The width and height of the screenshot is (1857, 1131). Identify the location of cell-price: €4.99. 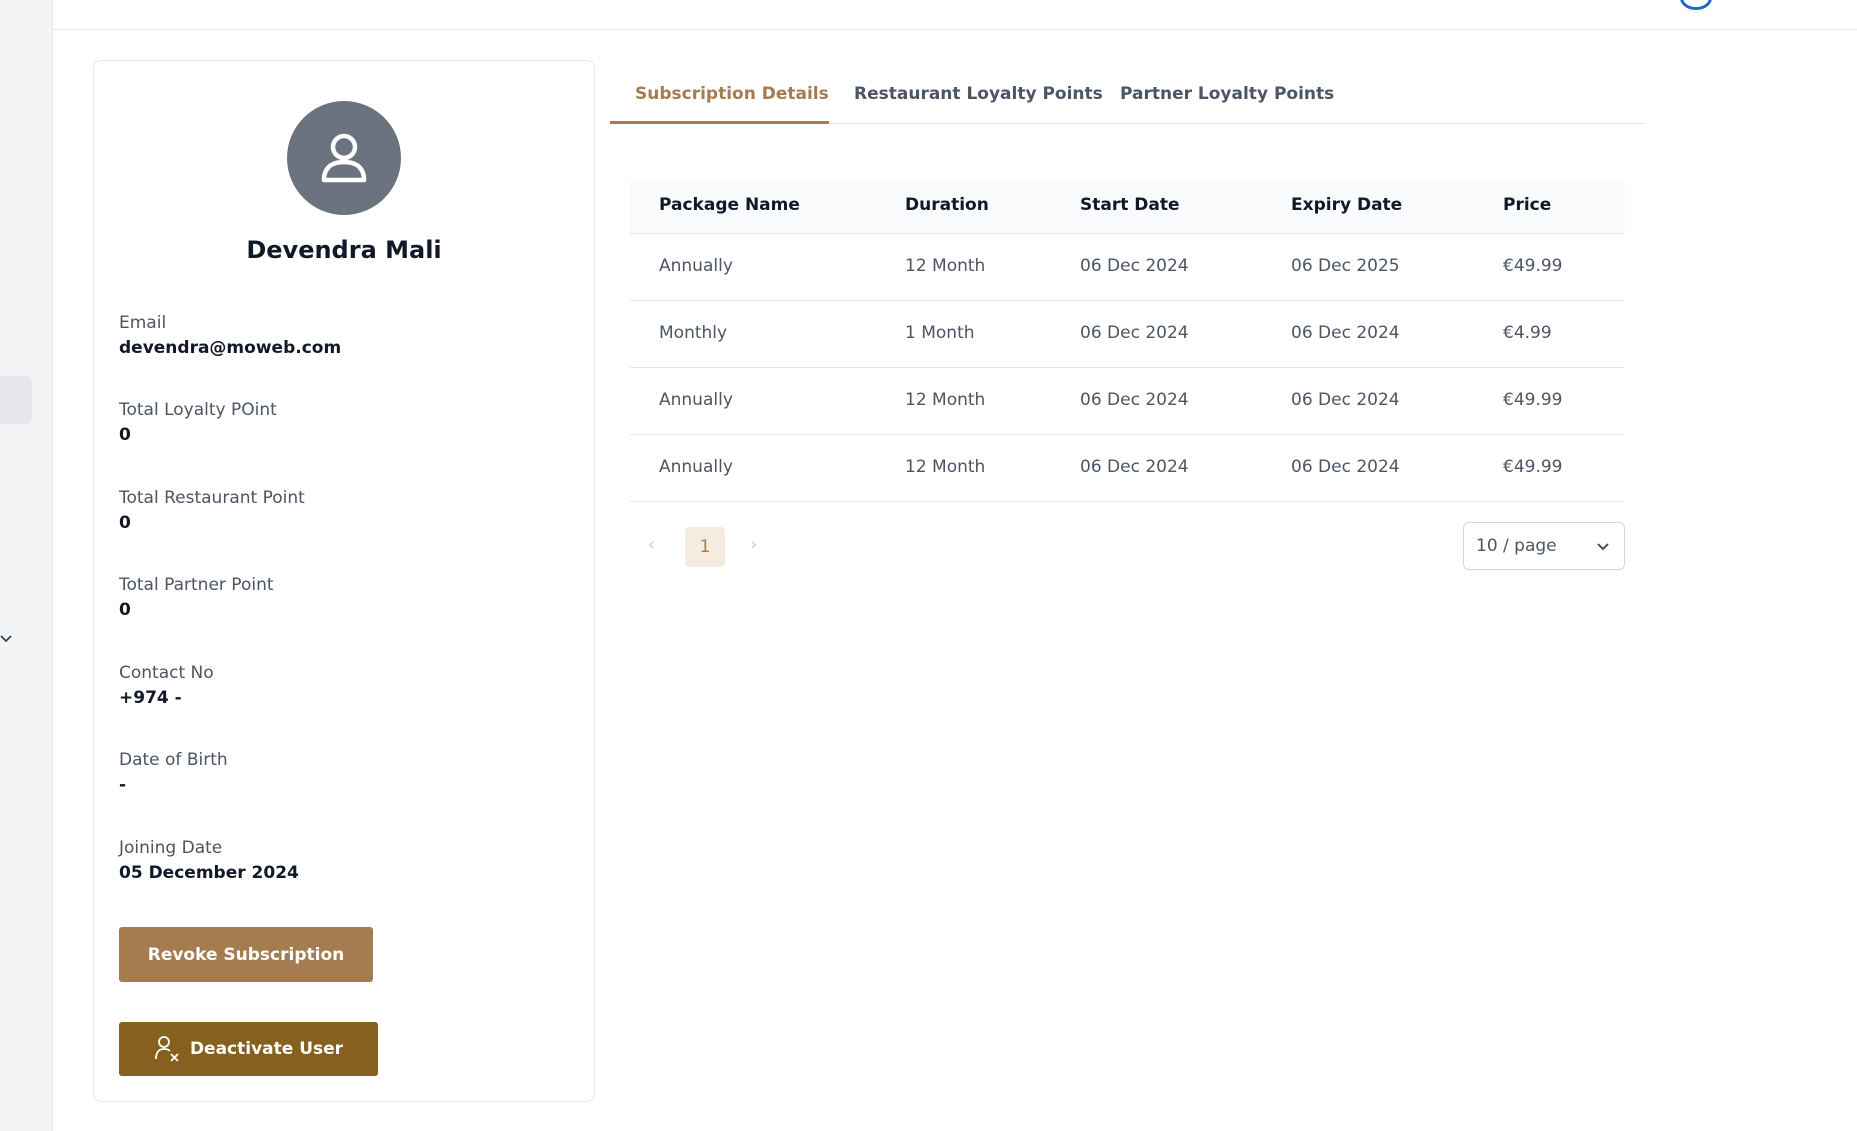
(1527, 333).